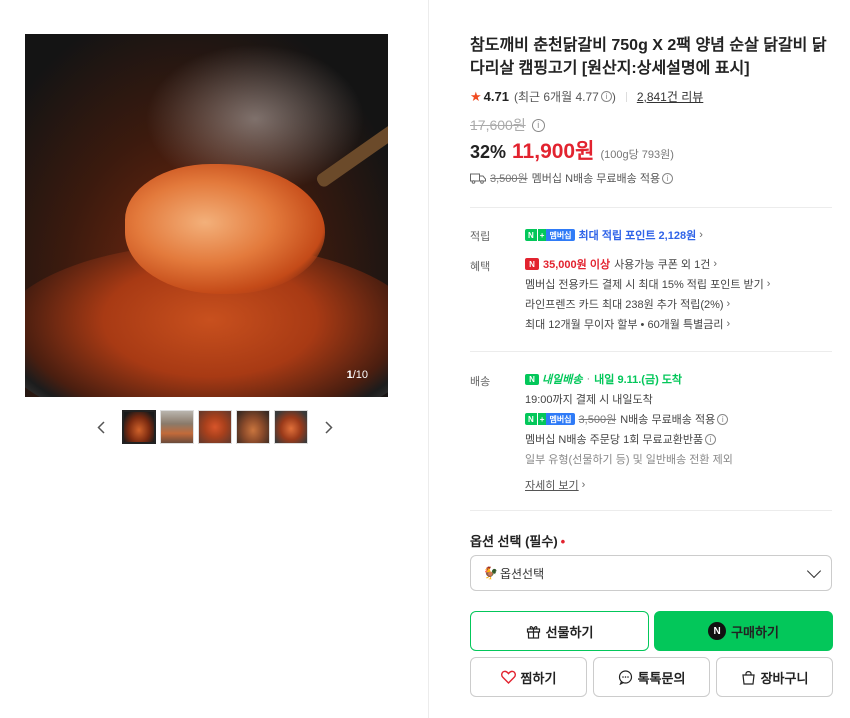 The image size is (850, 718). Describe the element at coordinates (508, 677) in the screenshot. I see `heart-icon` at that location.